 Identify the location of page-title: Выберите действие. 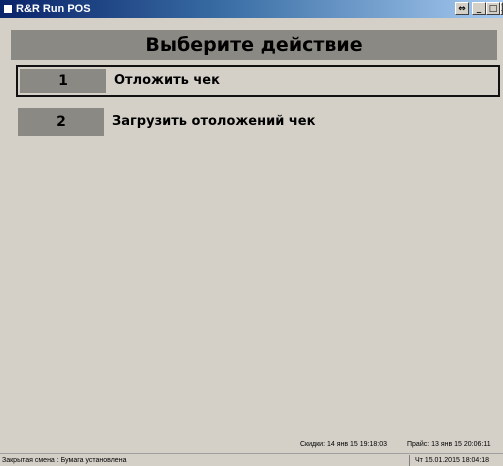
(254, 45).